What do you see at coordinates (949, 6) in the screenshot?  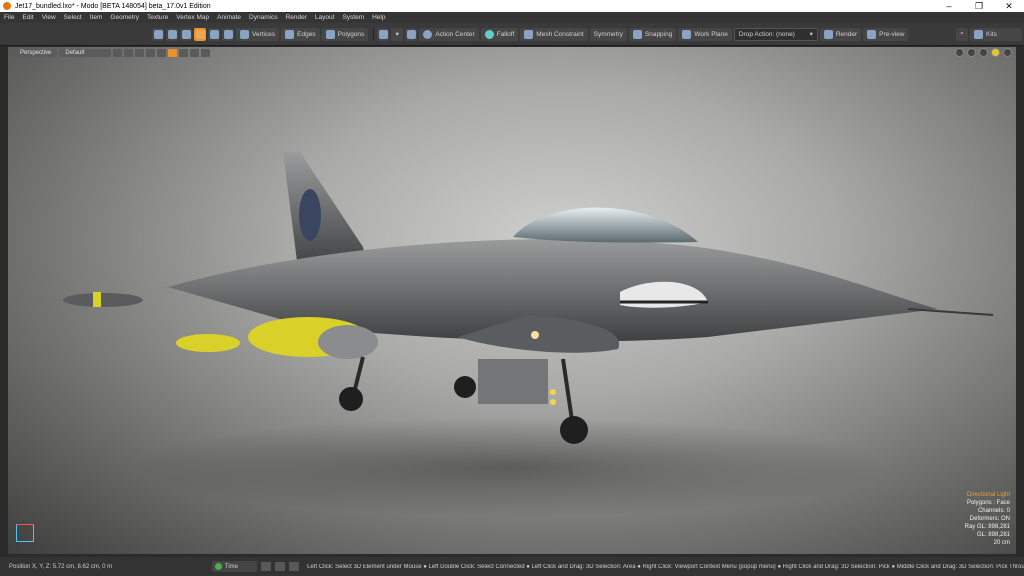 I see `minimize-button: –` at bounding box center [949, 6].